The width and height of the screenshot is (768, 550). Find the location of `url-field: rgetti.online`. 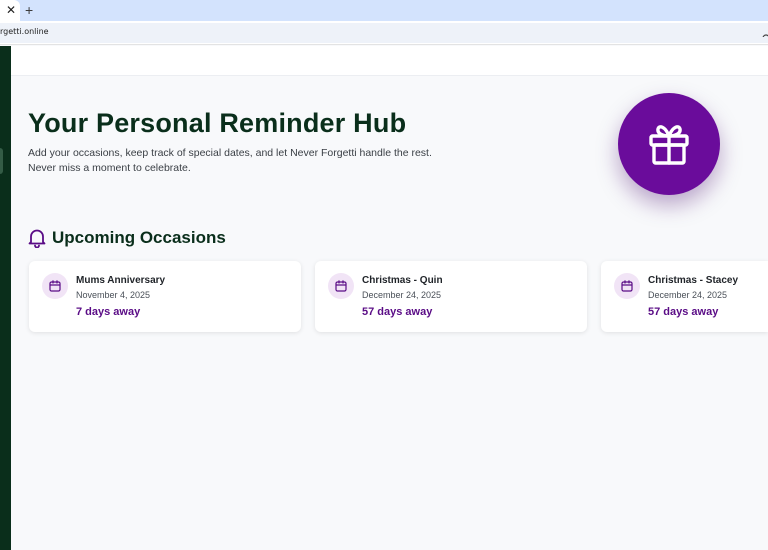

url-field: rgetti.online is located at coordinates (384, 33).